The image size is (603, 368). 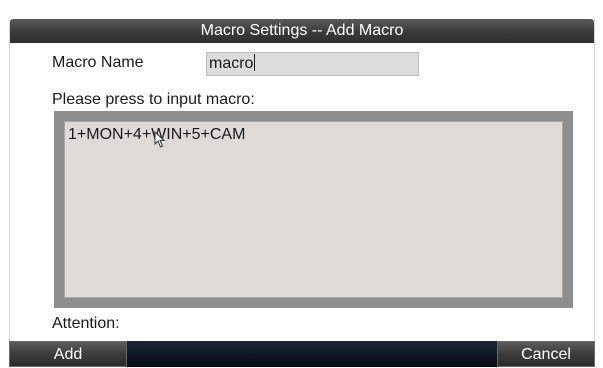 I want to click on add-button: Add, so click(x=68, y=354).